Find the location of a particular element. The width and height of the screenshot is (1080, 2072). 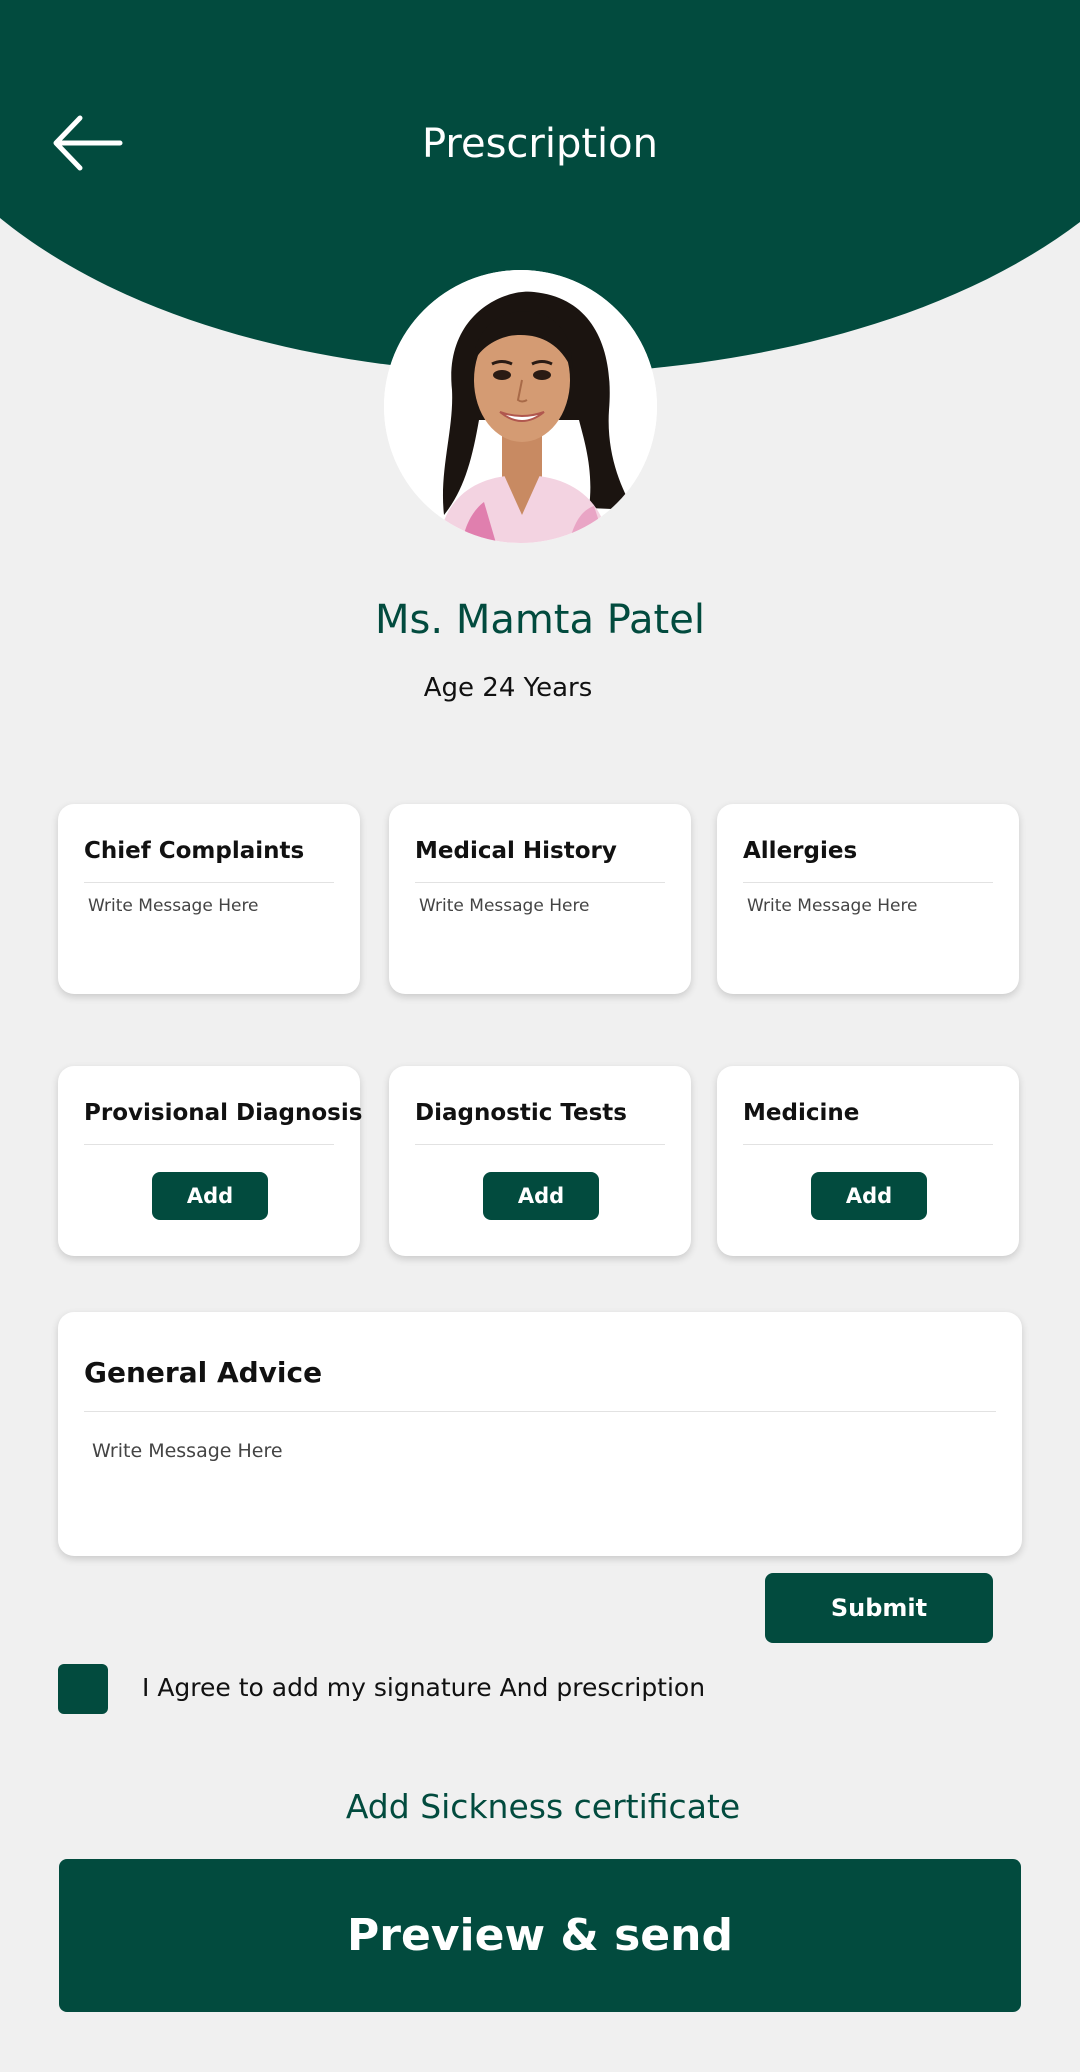

add-diagnostic-tests-button: Add is located at coordinates (541, 1196).